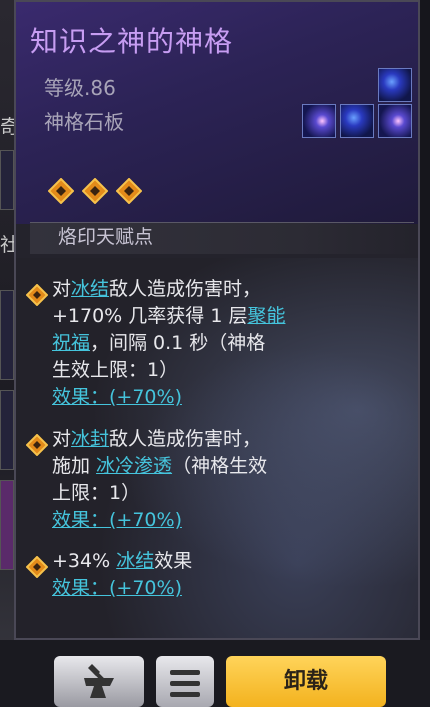 Image resolution: width=430 pixels, height=707 pixels. What do you see at coordinates (84, 122) in the screenshot?
I see `item-type: 神格石板` at bounding box center [84, 122].